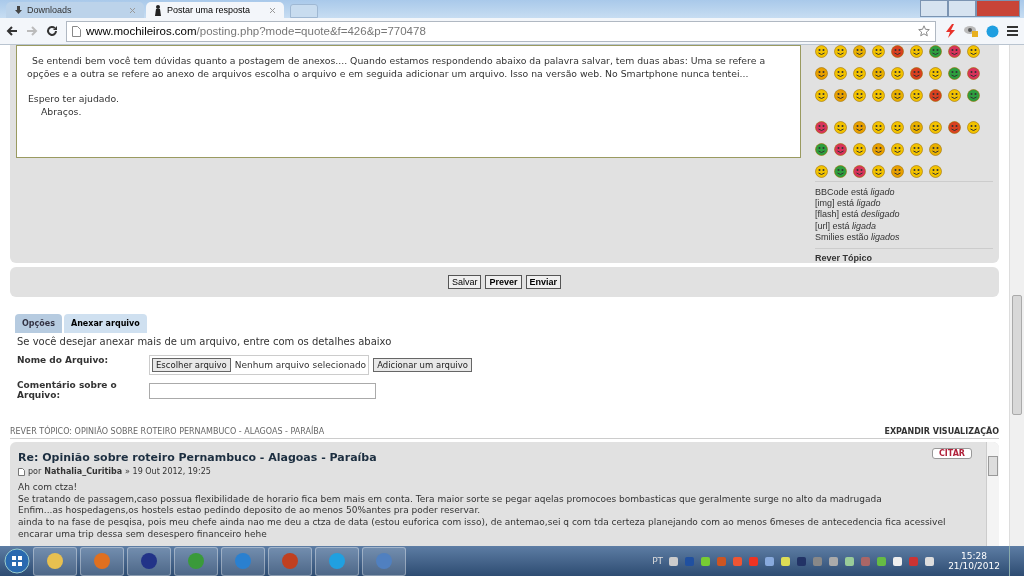 The width and height of the screenshot is (1024, 576). What do you see at coordinates (215, 10) in the screenshot?
I see `browser-tab: Postar uma resposta` at bounding box center [215, 10].